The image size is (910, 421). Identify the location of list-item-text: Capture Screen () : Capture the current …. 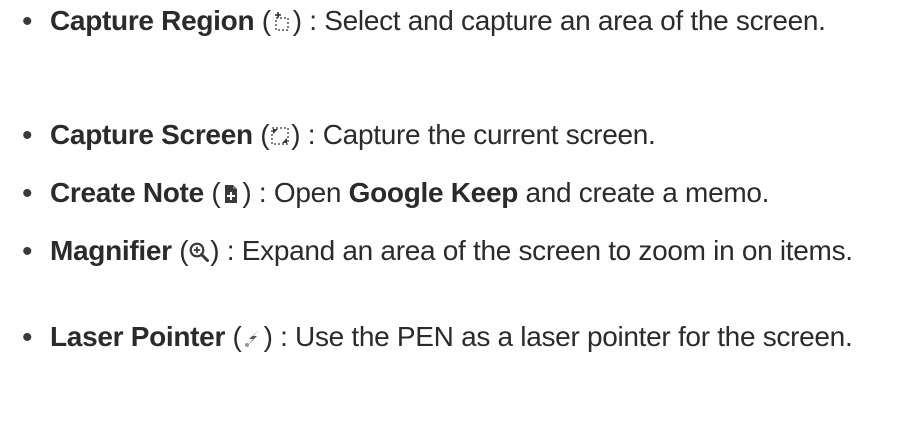
(475, 135).